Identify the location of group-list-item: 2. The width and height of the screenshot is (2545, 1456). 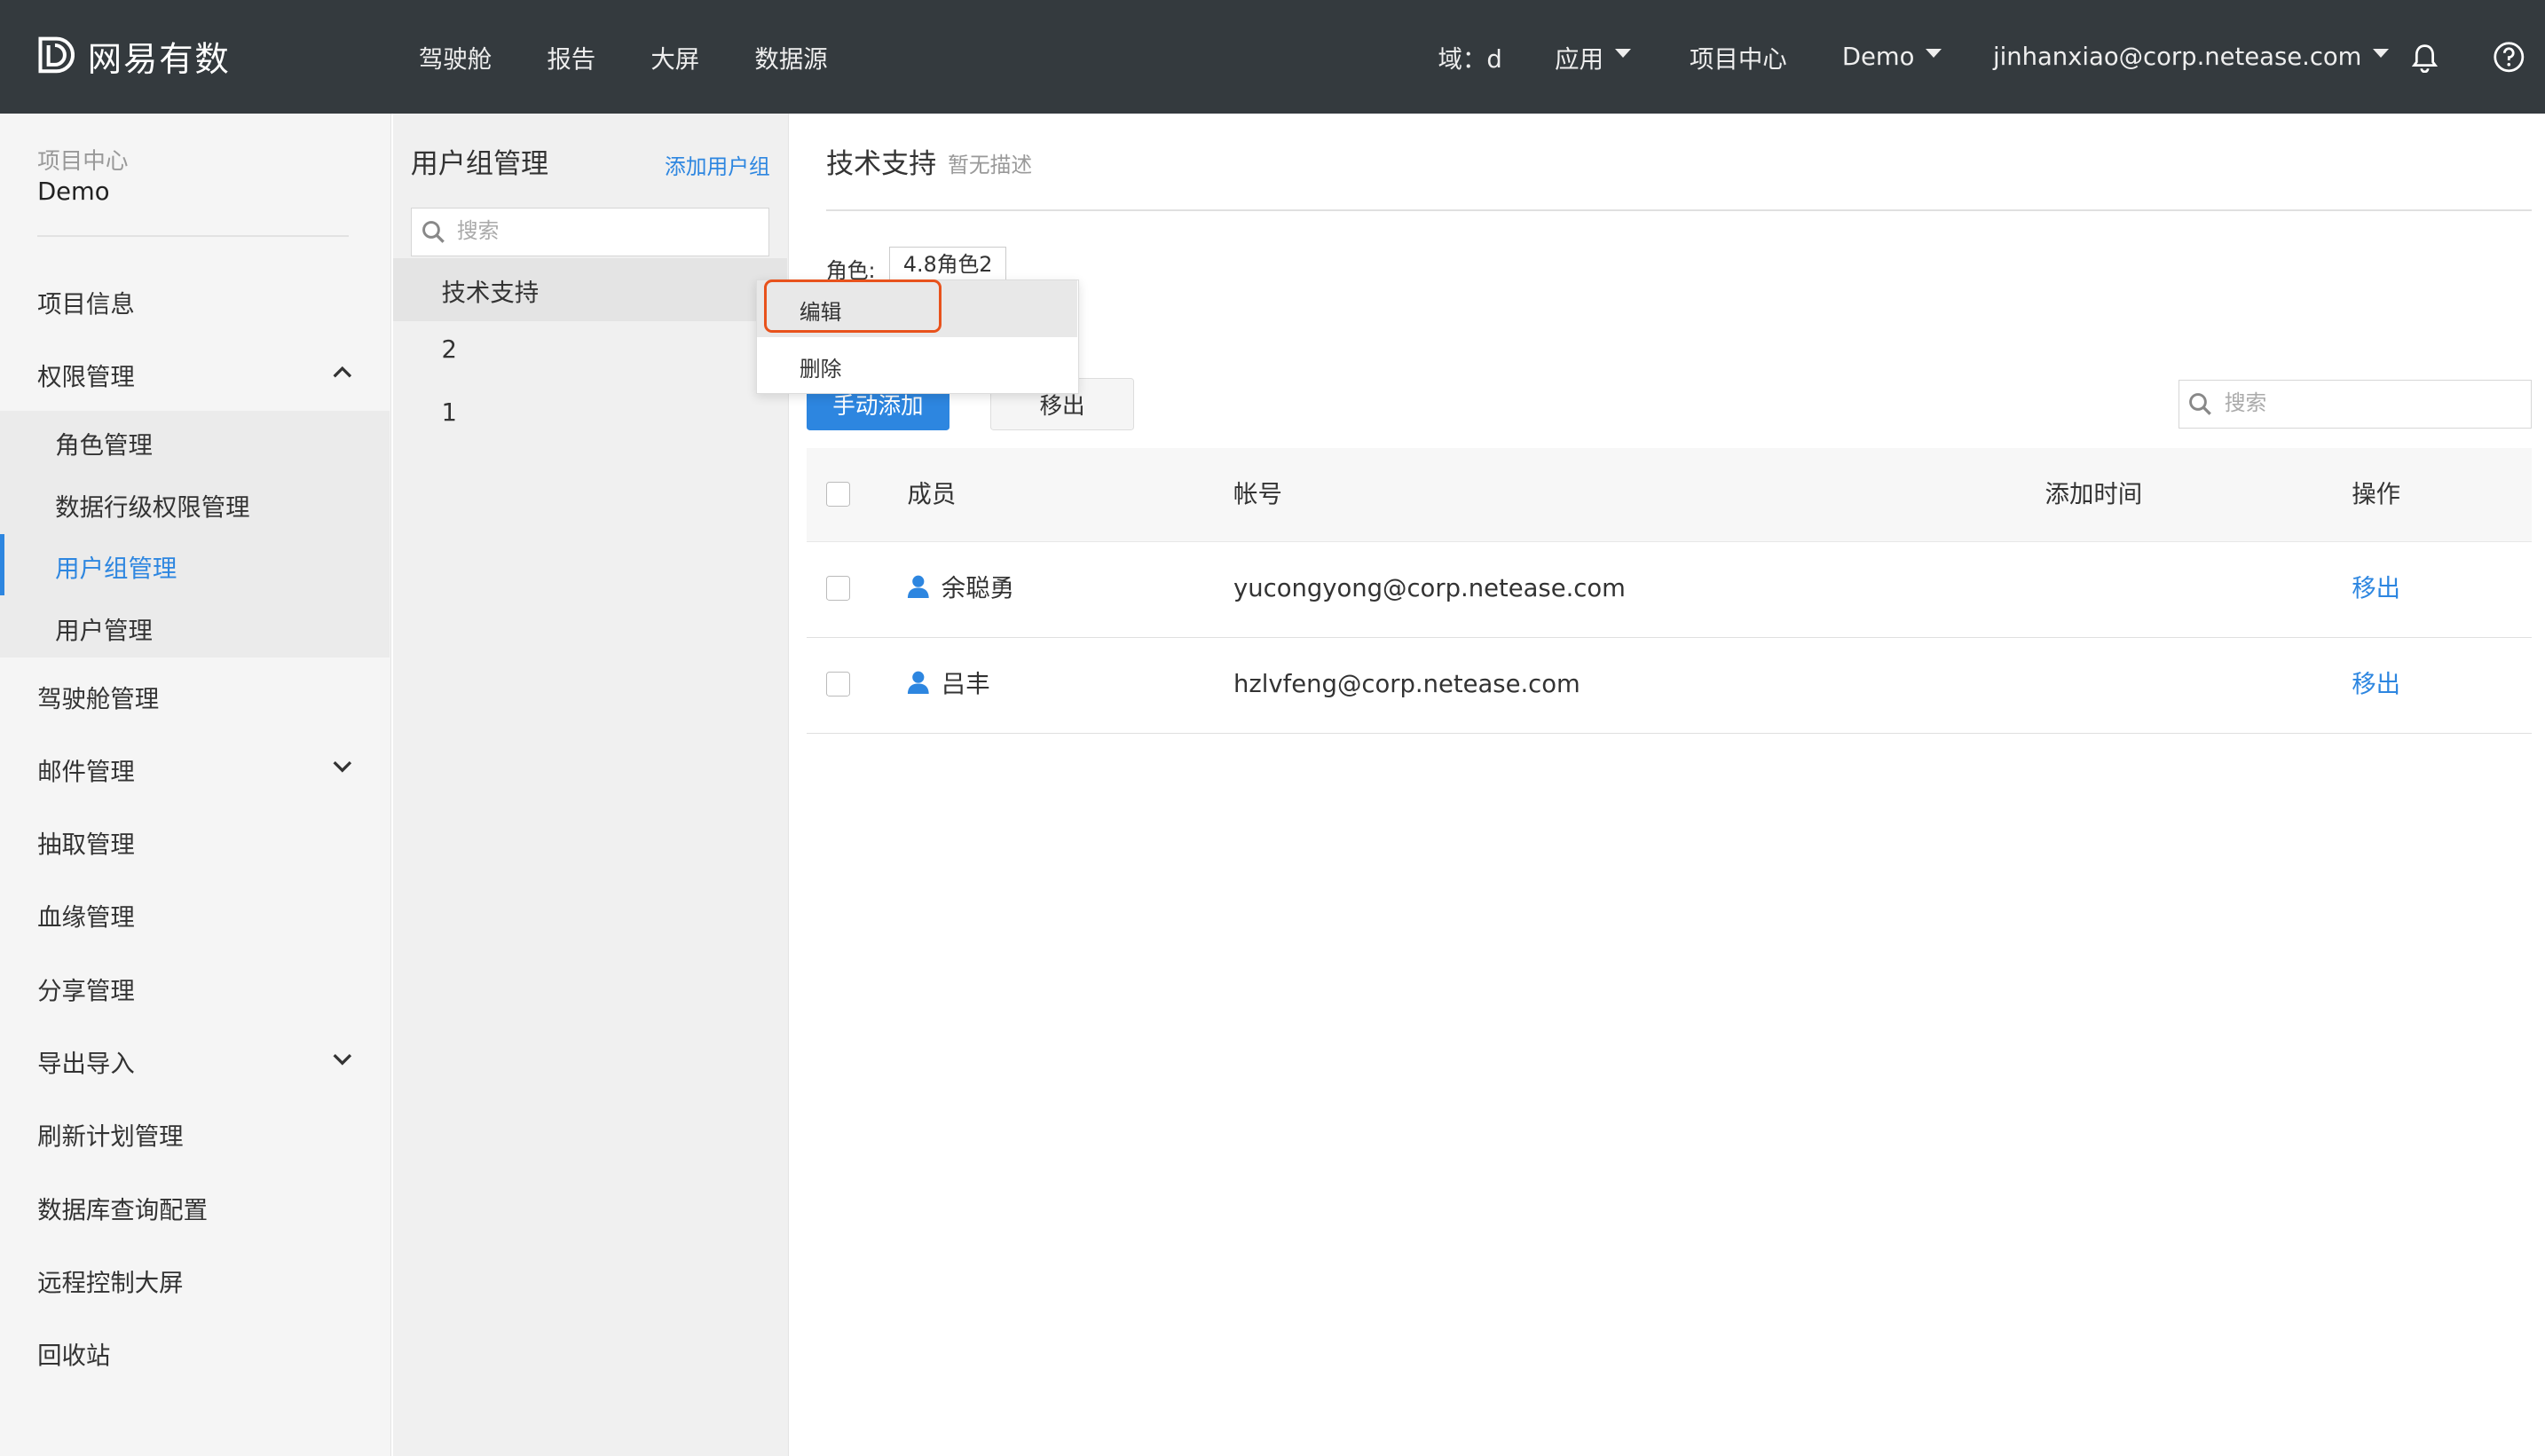
(590, 352).